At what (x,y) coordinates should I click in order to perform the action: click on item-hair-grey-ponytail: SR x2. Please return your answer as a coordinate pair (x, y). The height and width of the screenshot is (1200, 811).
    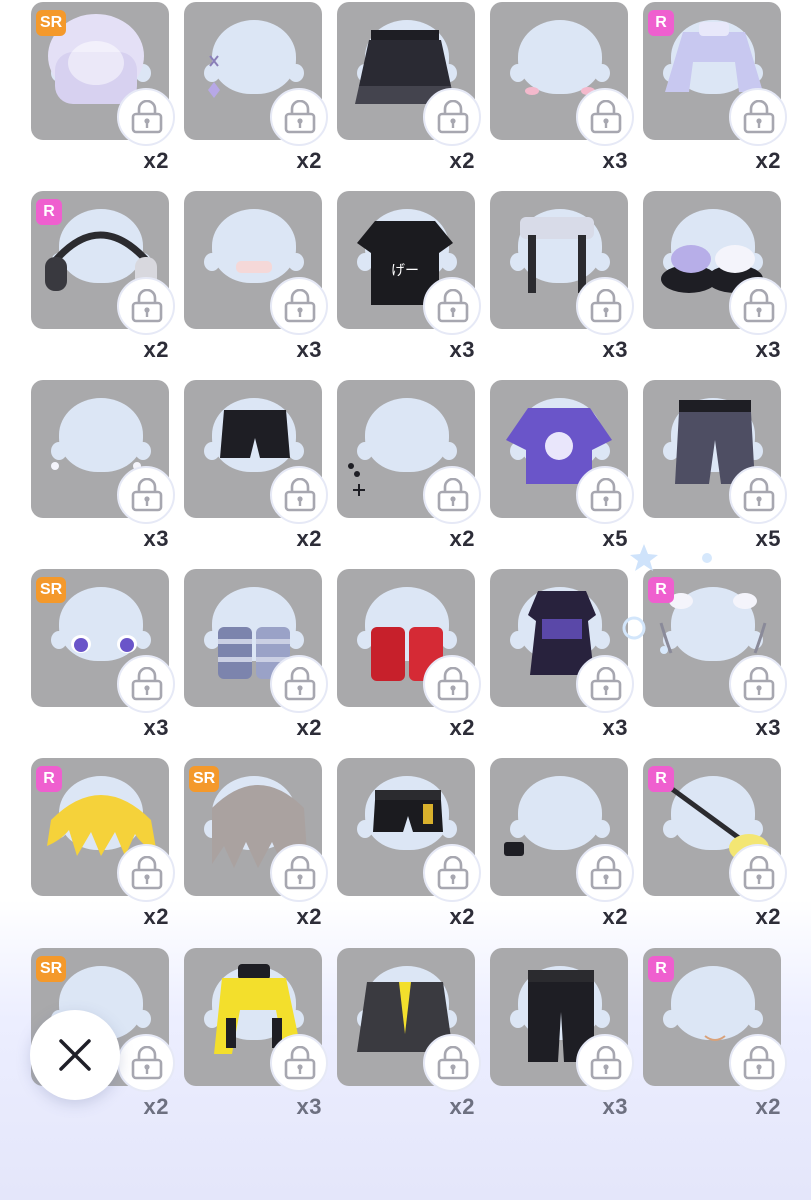
    Looking at the image, I should click on (256, 853).